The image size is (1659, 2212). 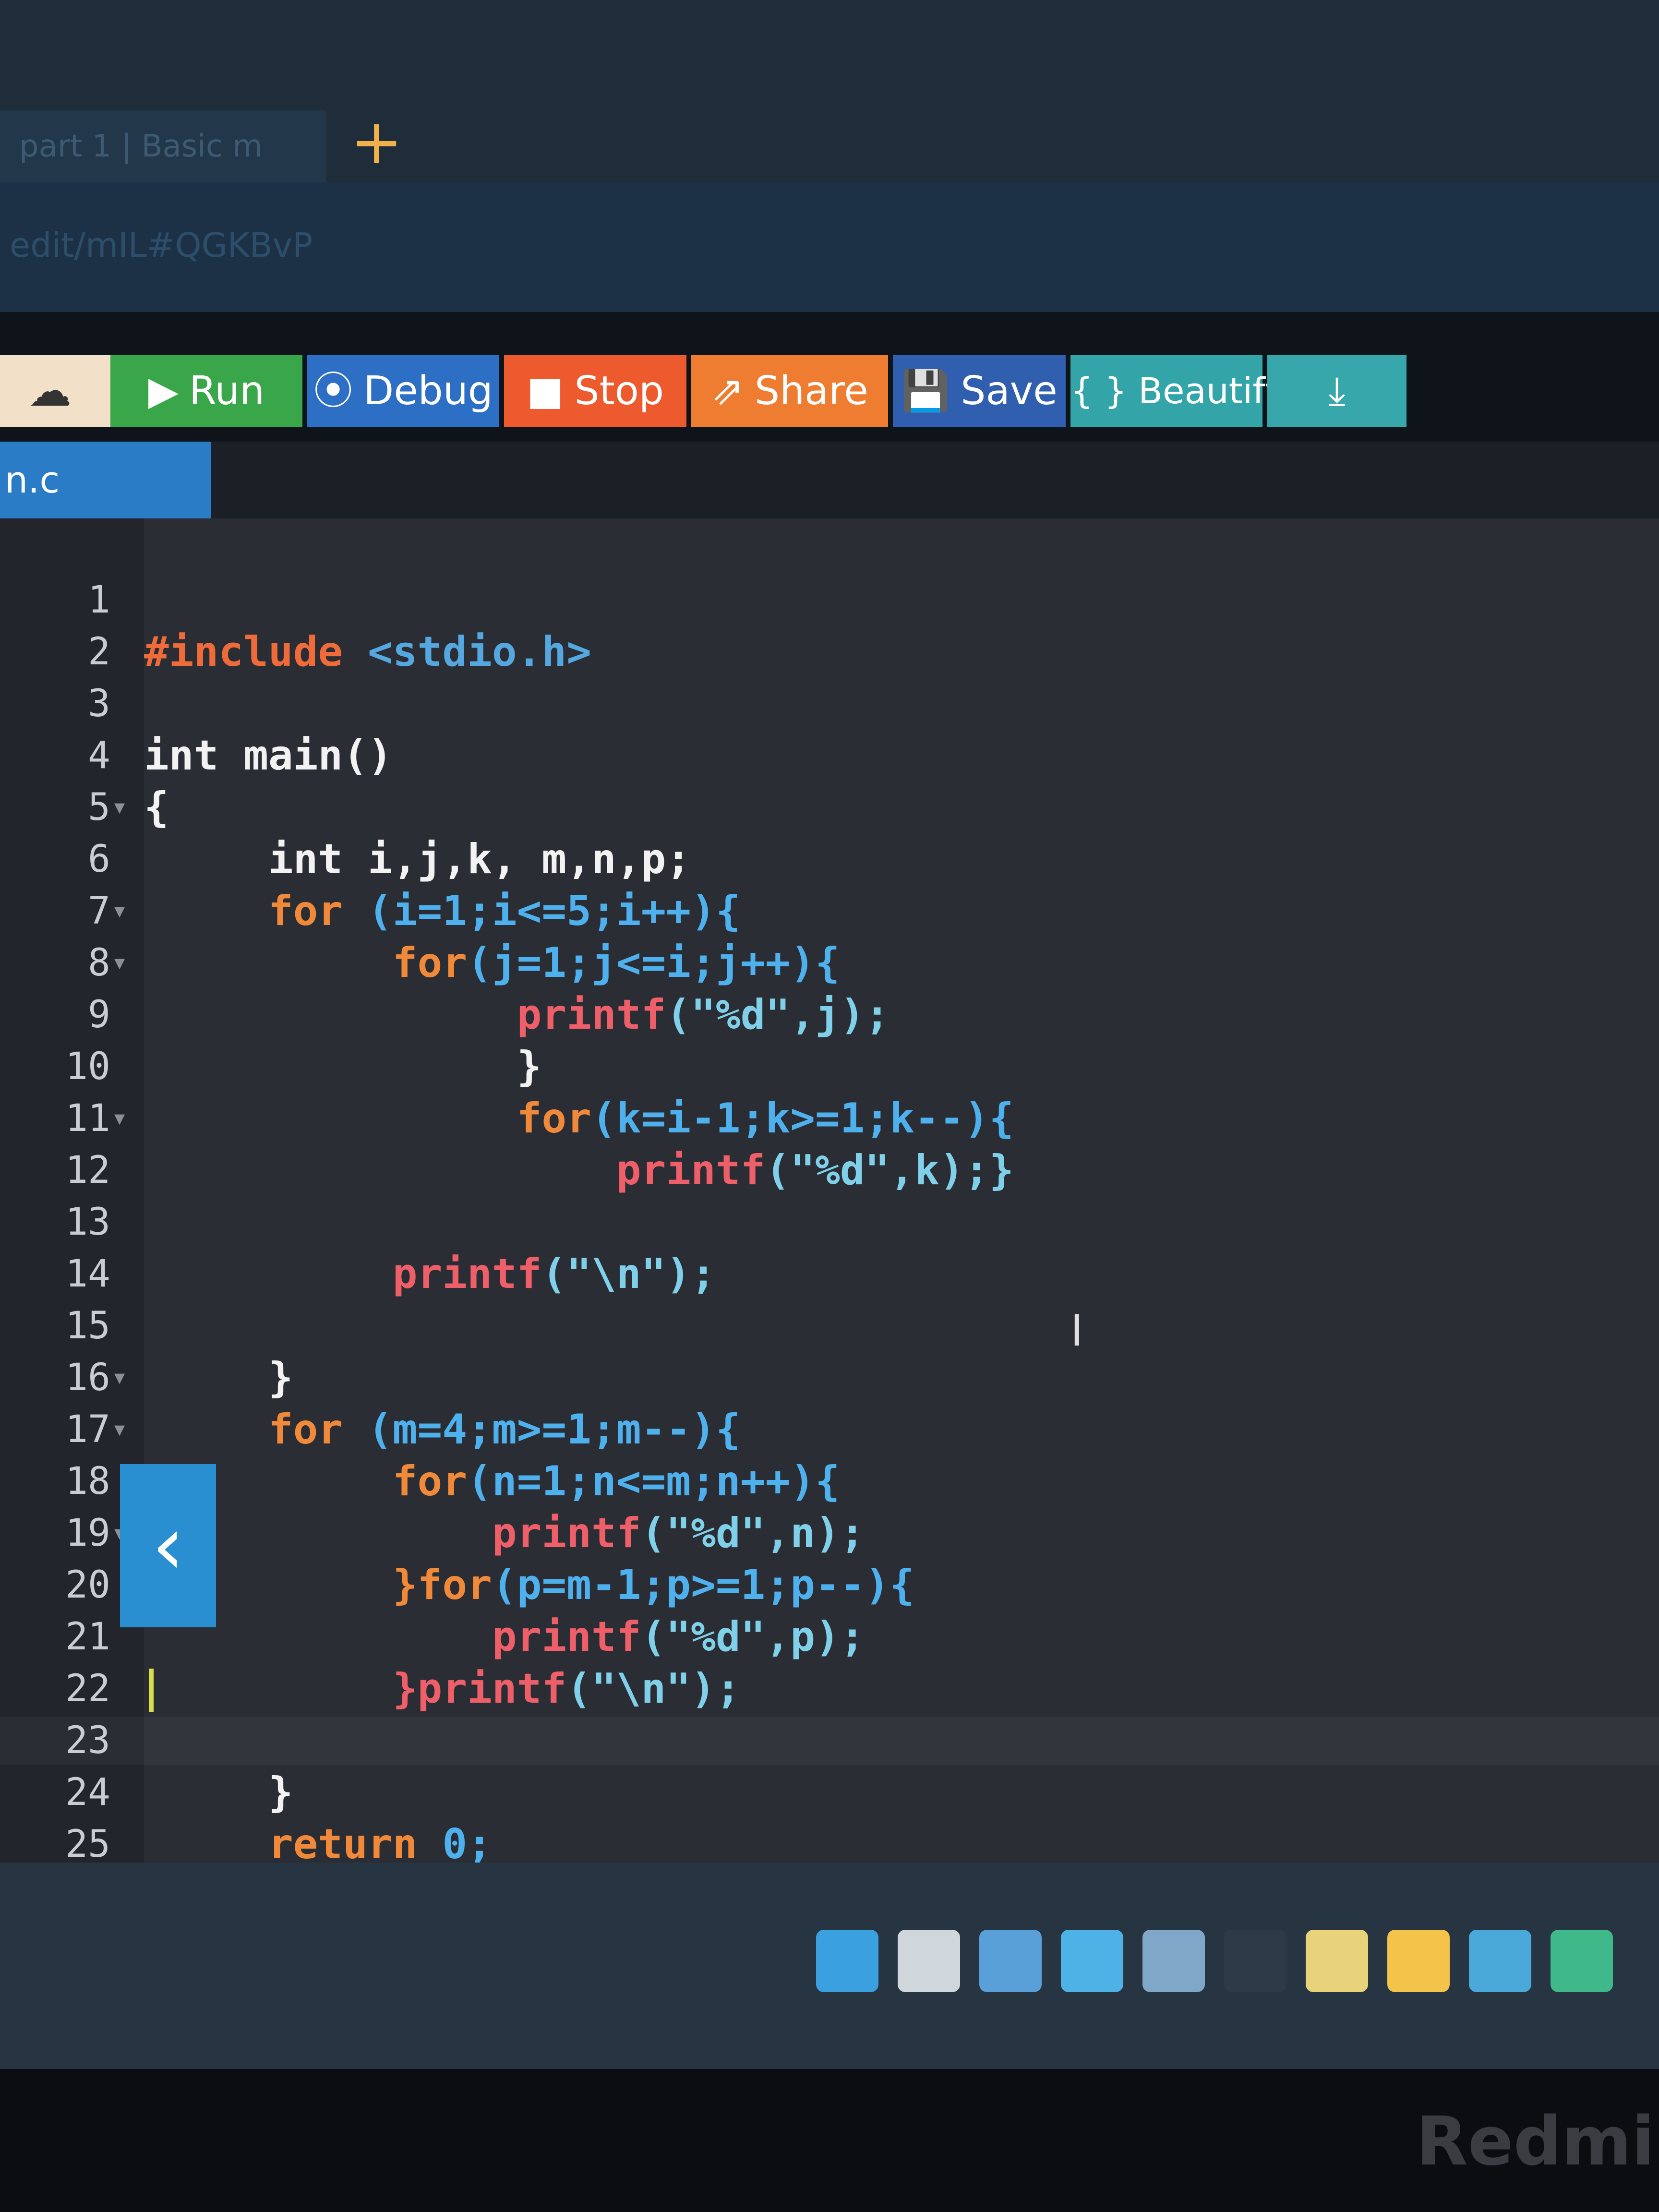 I want to click on save-button: 💾 Save, so click(x=979, y=391).